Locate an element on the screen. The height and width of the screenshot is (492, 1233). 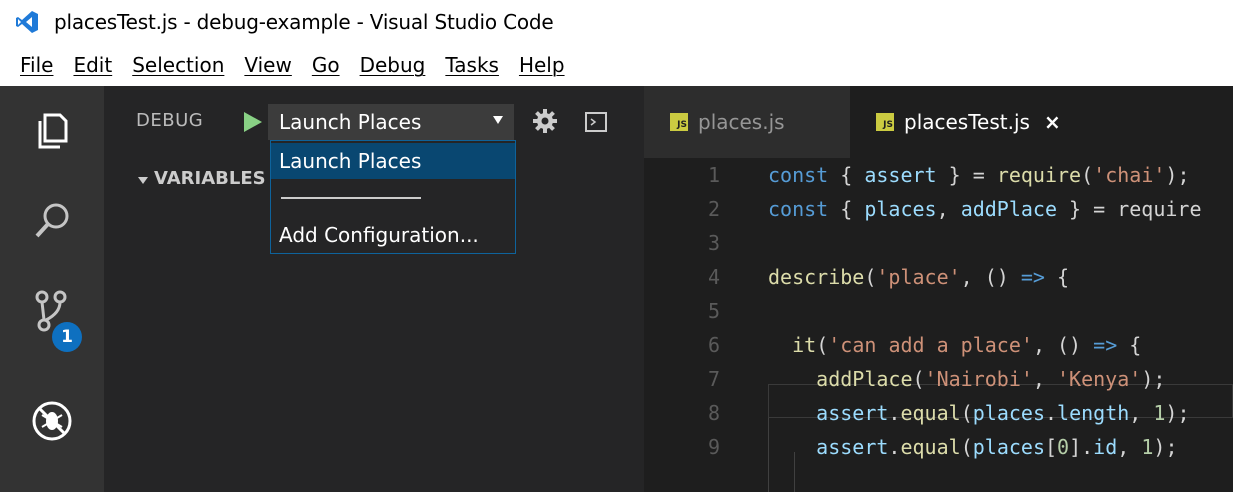
code-line: 9 assert.equal(places[0].id, 1); is located at coordinates (938, 447).